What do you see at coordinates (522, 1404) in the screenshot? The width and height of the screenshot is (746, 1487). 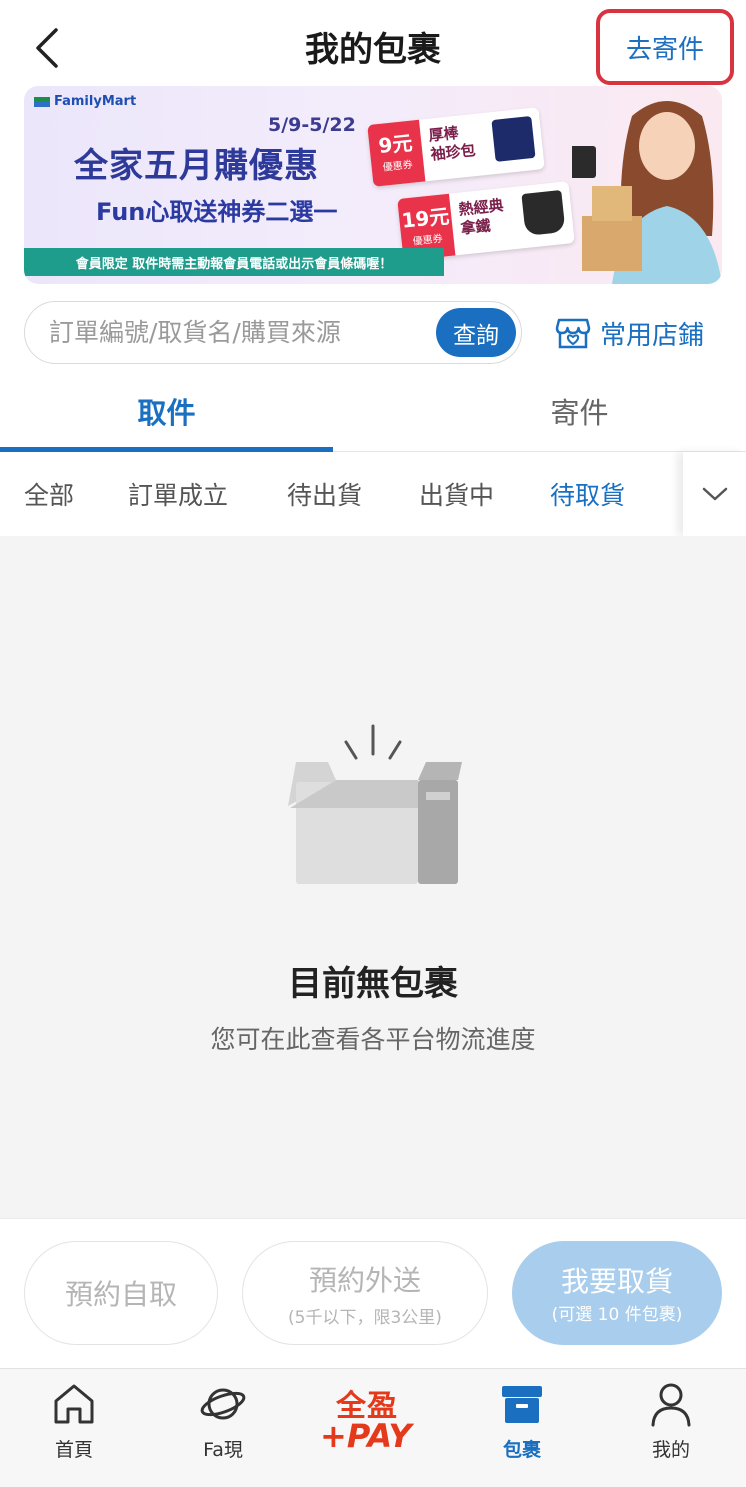 I see `parcel-box-icon` at bounding box center [522, 1404].